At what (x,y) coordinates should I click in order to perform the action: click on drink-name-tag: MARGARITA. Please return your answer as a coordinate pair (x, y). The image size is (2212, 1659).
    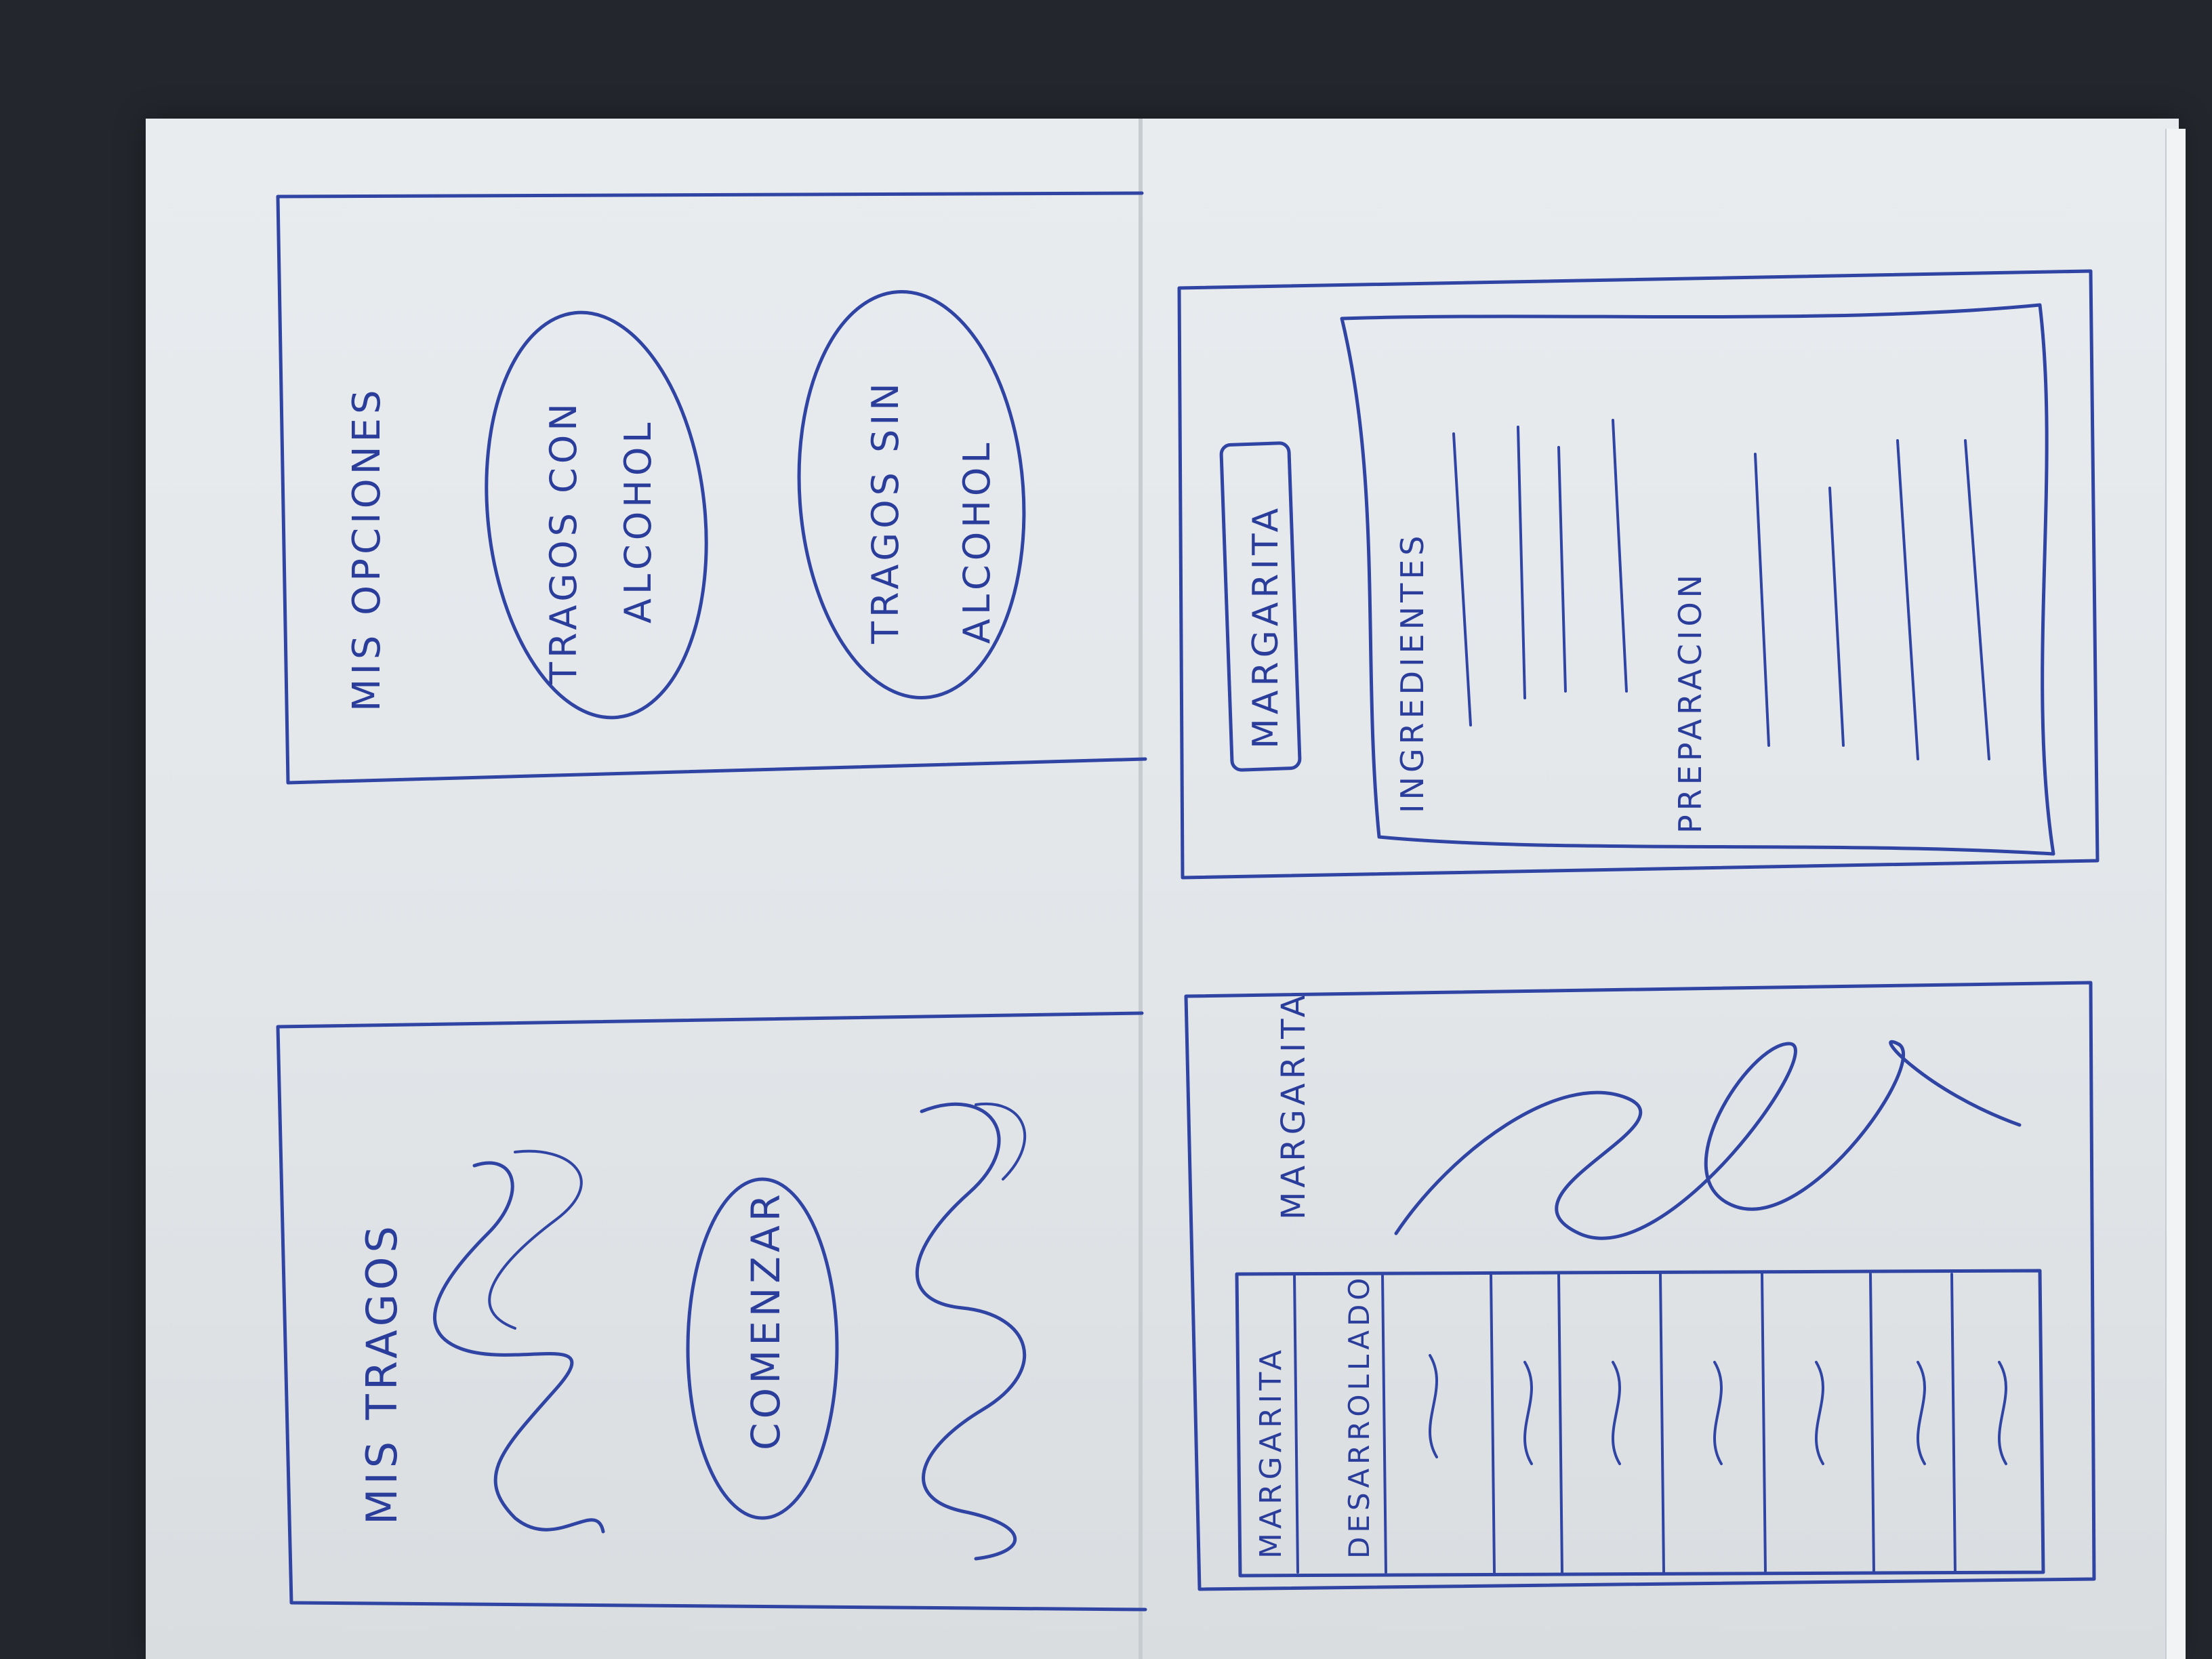
    Looking at the image, I should click on (1260, 606).